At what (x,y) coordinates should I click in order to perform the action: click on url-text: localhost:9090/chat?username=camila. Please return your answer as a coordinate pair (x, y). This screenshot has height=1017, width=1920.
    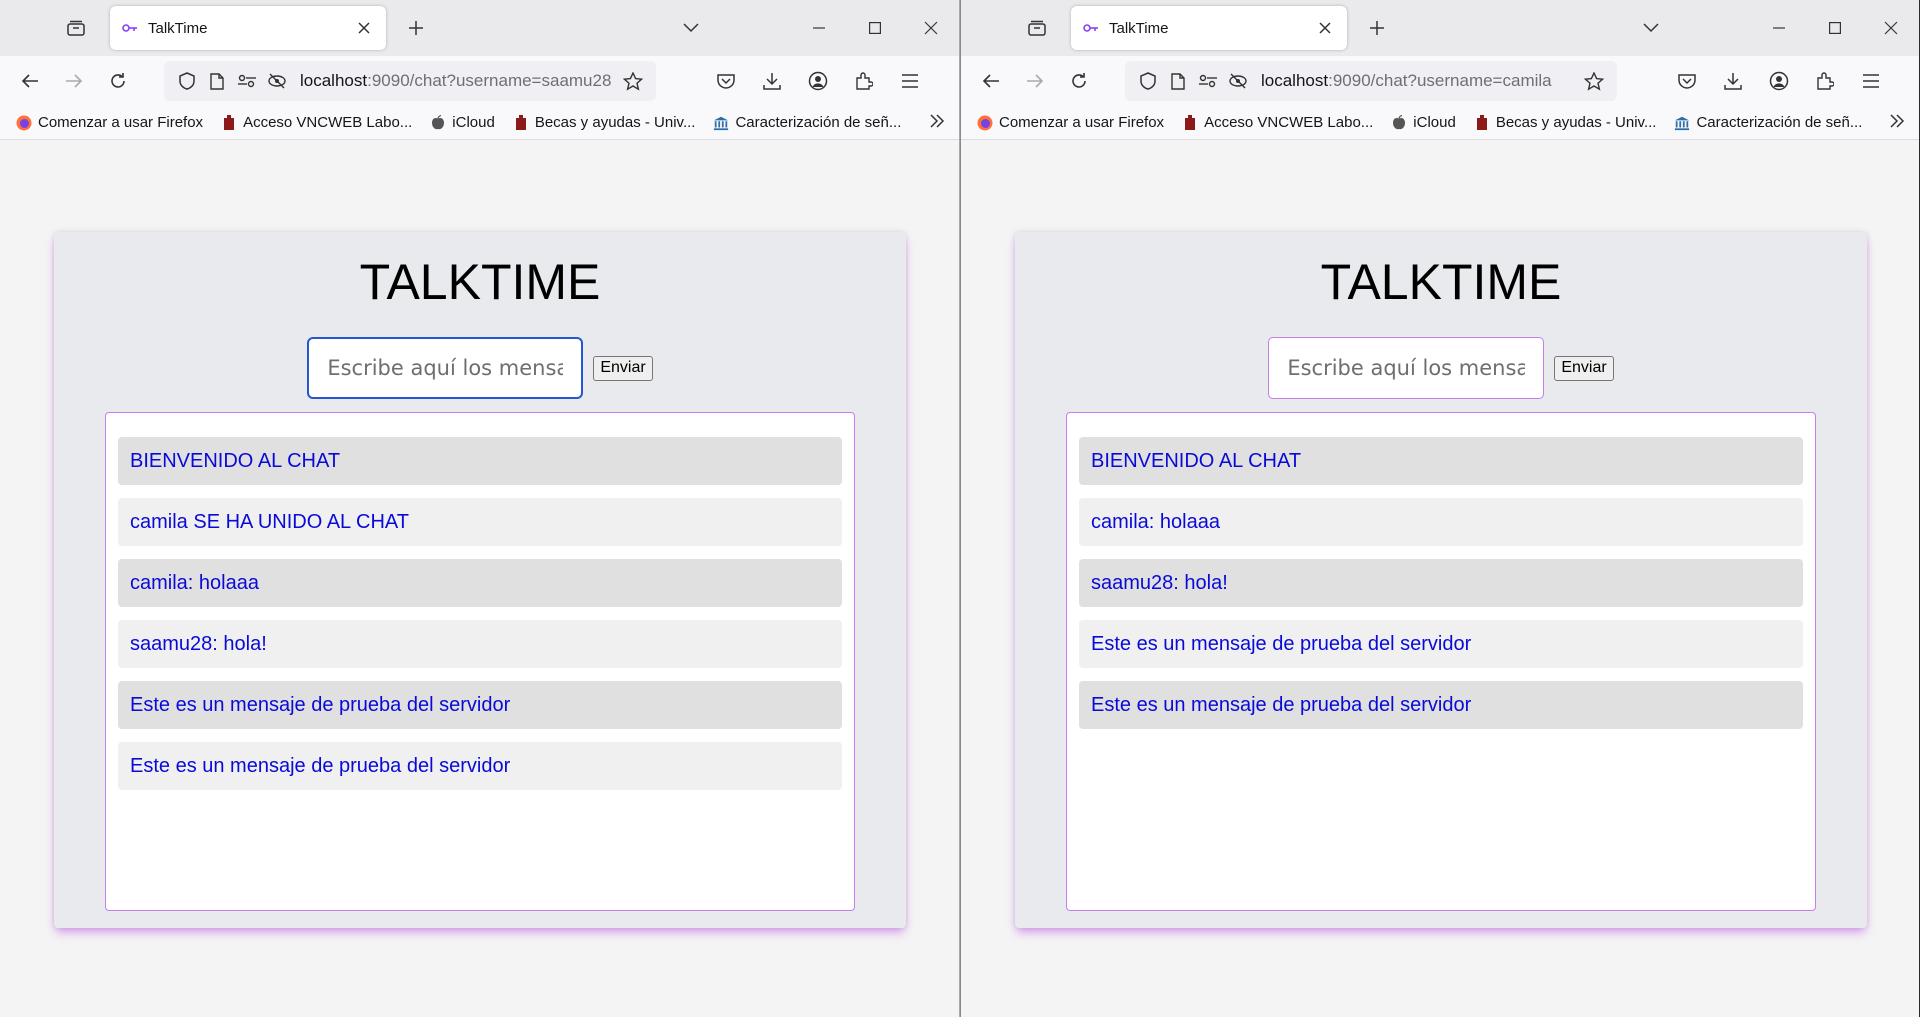
    Looking at the image, I should click on (1420, 81).